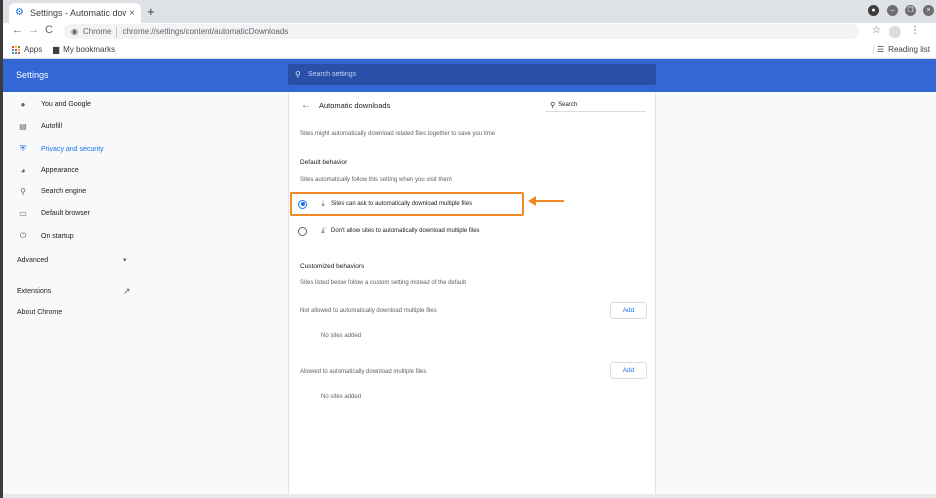  I want to click on reading-list-icon: ☰, so click(881, 49).